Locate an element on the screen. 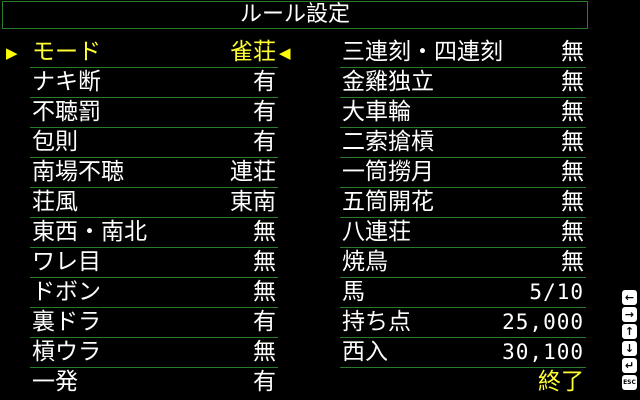 Image resolution: width=640 pixels, height=400 pixels. rule-label: ワレ目 is located at coordinates (66, 262).